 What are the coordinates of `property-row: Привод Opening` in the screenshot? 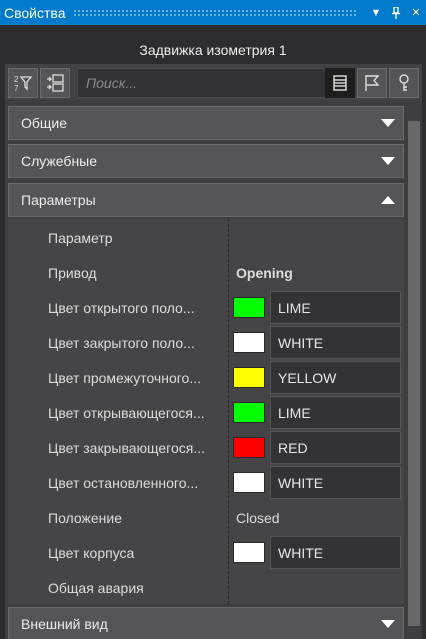 It's located at (206, 272).